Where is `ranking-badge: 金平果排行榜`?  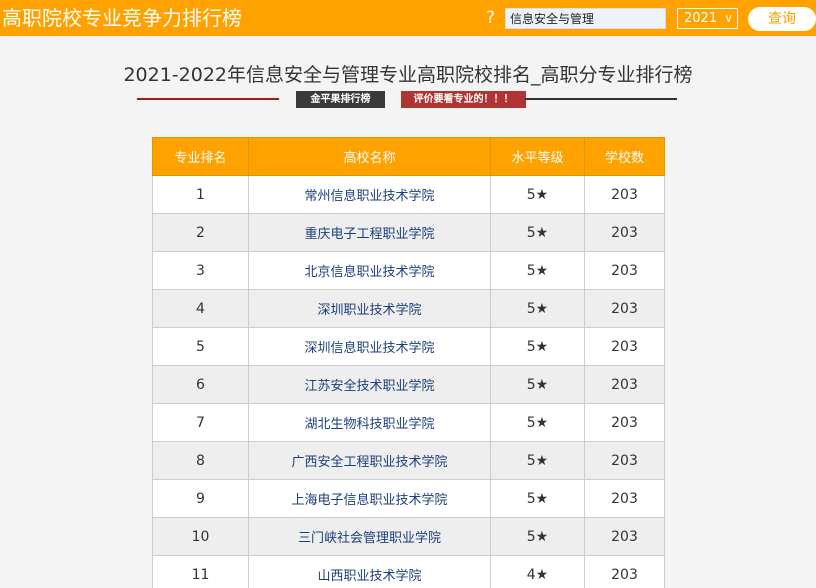 ranking-badge: 金平果排行榜 is located at coordinates (340, 99).